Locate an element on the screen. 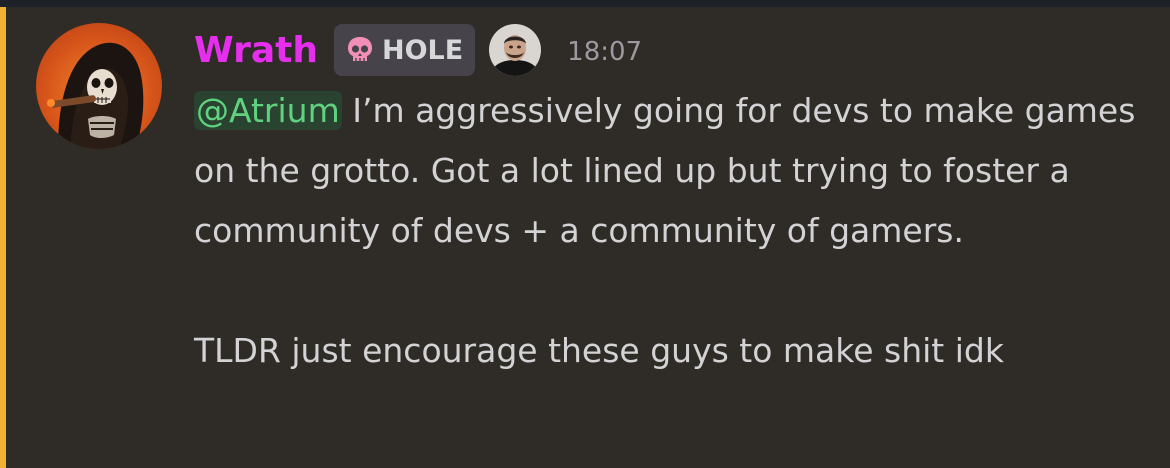 This screenshot has height=468, width=1170. user-avatar is located at coordinates (99, 86).